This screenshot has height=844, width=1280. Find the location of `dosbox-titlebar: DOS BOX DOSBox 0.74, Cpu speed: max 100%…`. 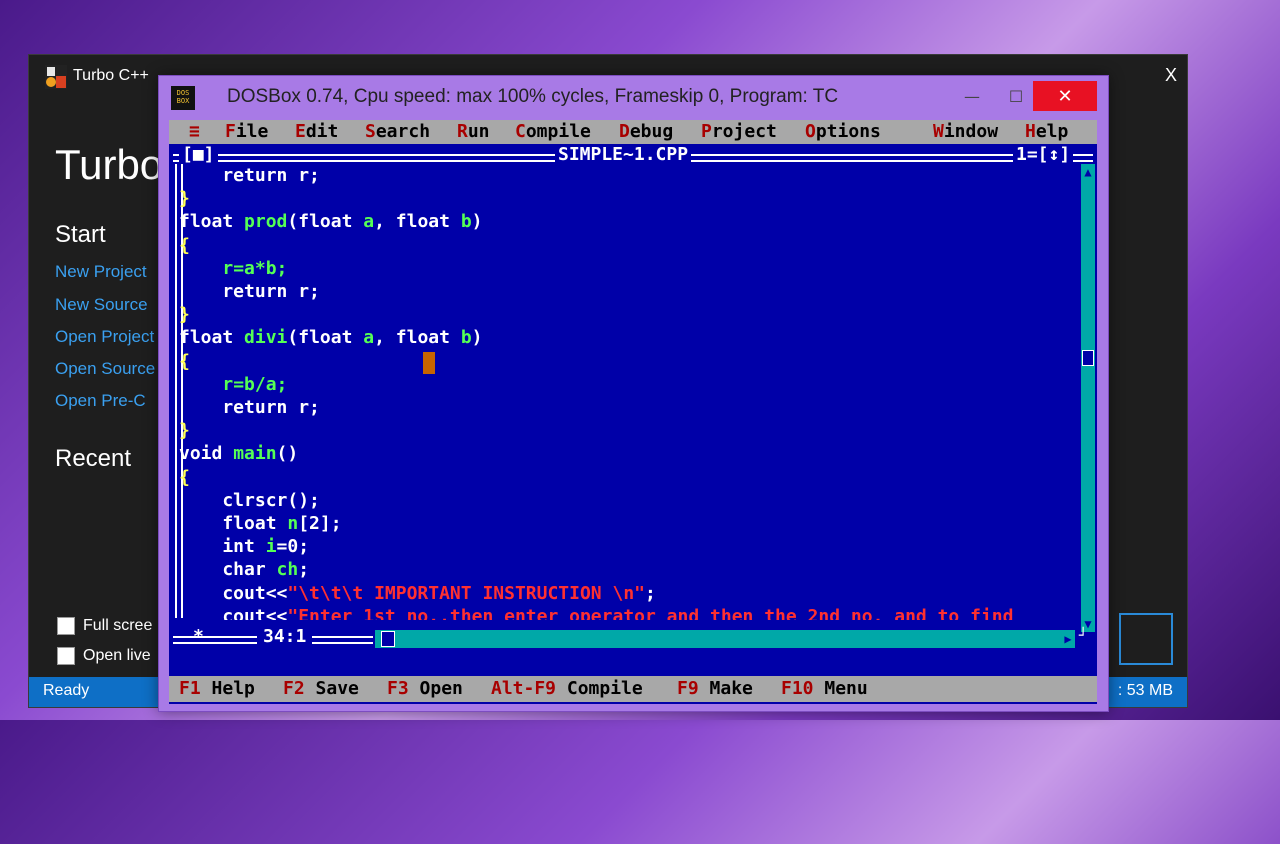

dosbox-titlebar: DOS BOX DOSBox 0.74, Cpu speed: max 100%… is located at coordinates (633, 99).